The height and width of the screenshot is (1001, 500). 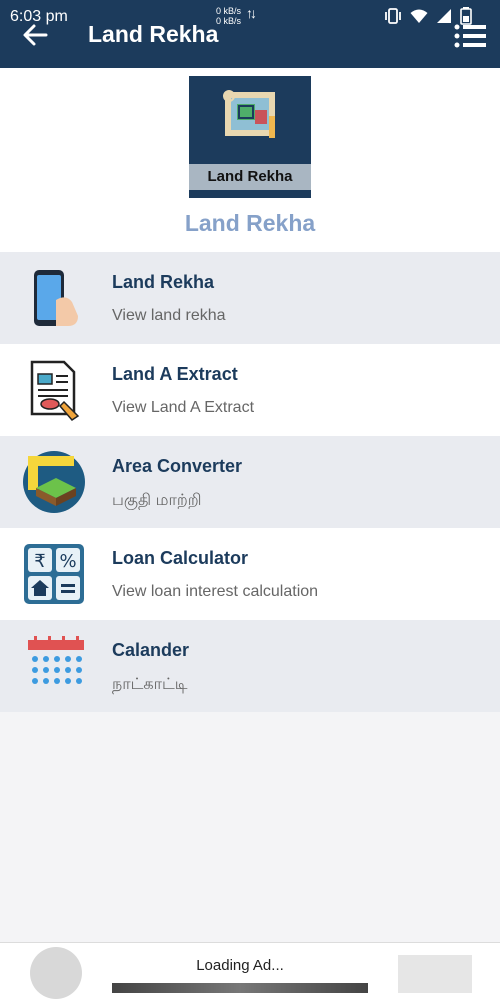 What do you see at coordinates (249, 114) in the screenshot?
I see `land-map-icon` at bounding box center [249, 114].